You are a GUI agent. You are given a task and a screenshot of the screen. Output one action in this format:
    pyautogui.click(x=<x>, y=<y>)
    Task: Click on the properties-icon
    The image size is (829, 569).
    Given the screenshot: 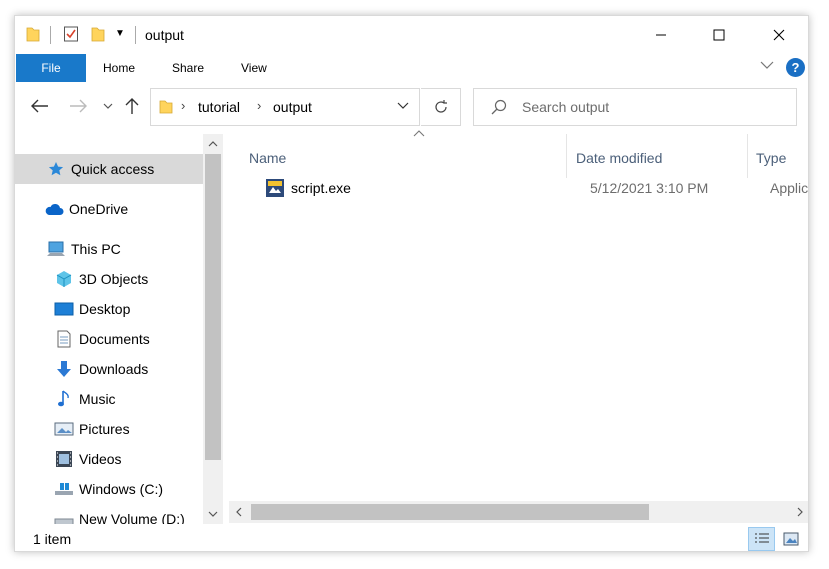 What is the action you would take?
    pyautogui.click(x=71, y=34)
    